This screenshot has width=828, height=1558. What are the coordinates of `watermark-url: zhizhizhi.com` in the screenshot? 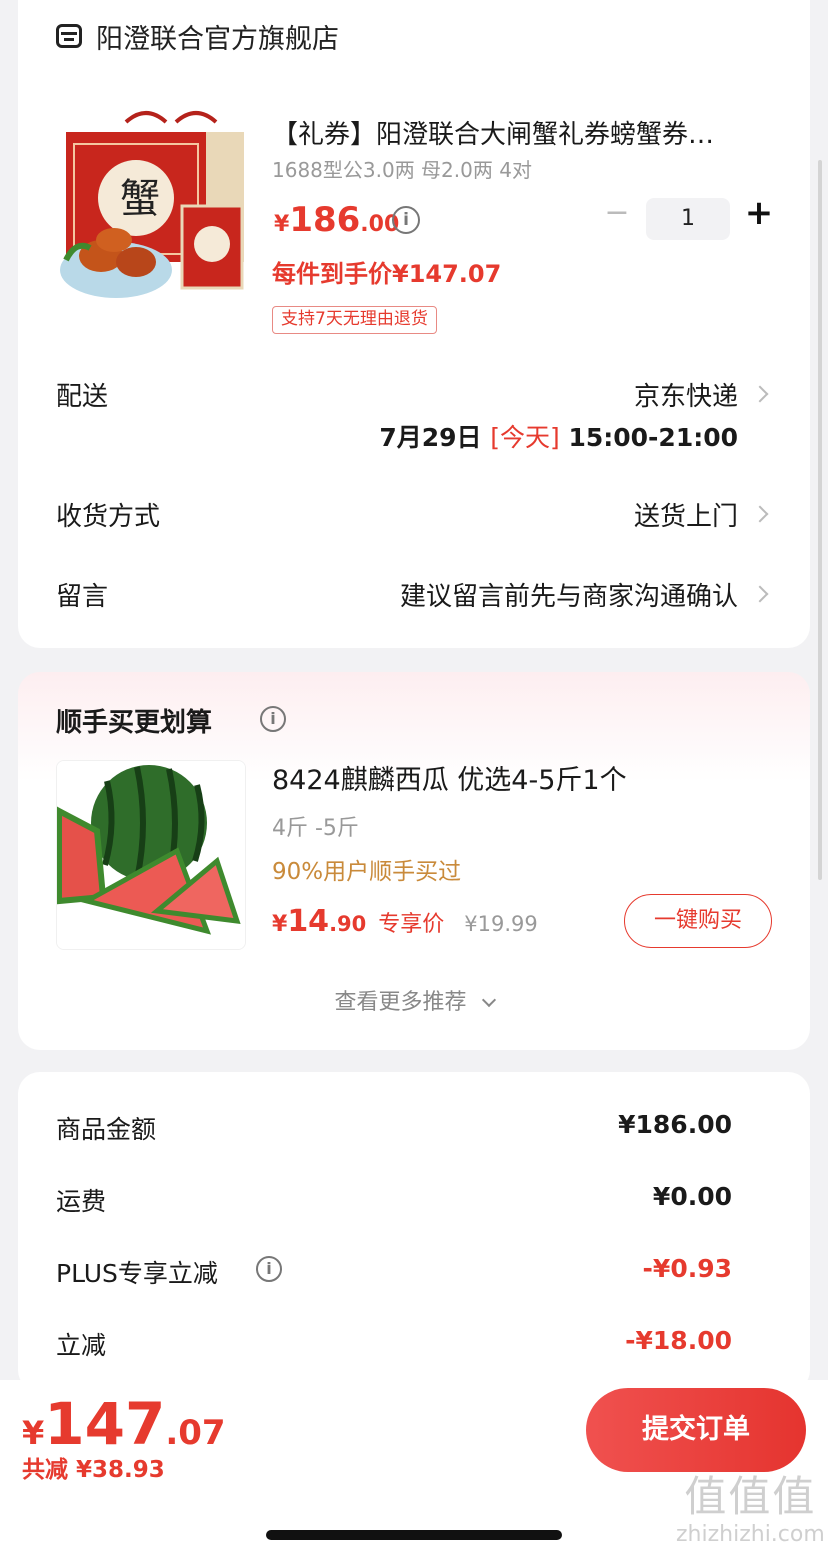 It's located at (750, 1534).